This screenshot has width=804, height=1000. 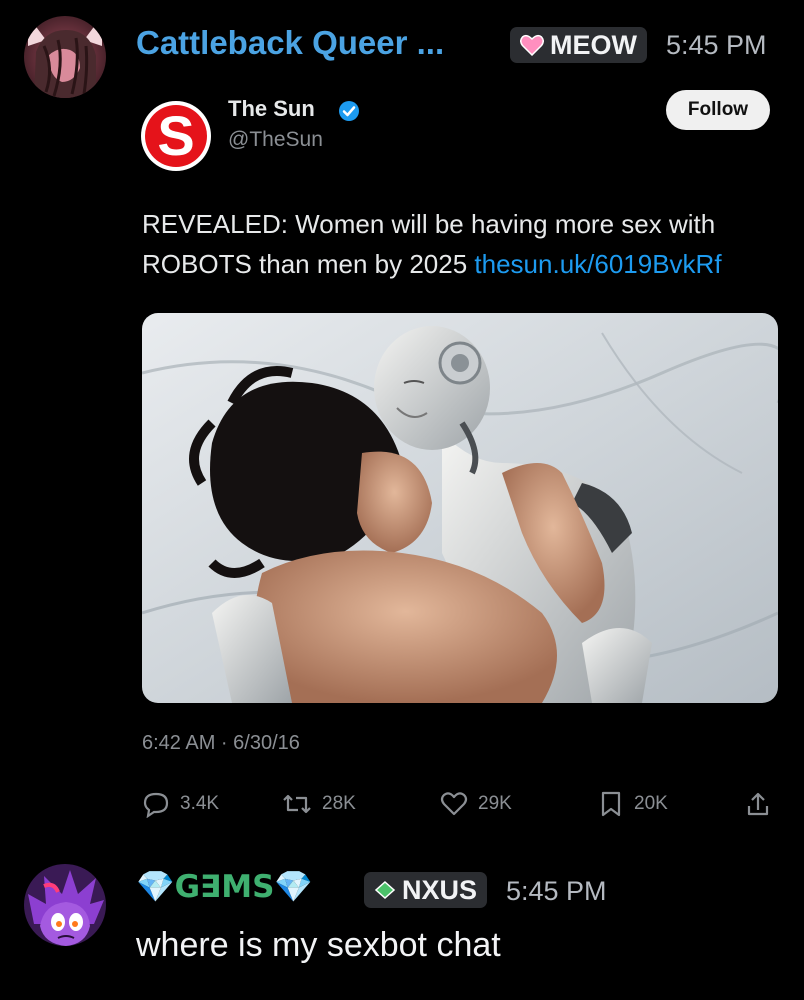 What do you see at coordinates (593, 44) in the screenshot?
I see `role-tag-label: MEOW` at bounding box center [593, 44].